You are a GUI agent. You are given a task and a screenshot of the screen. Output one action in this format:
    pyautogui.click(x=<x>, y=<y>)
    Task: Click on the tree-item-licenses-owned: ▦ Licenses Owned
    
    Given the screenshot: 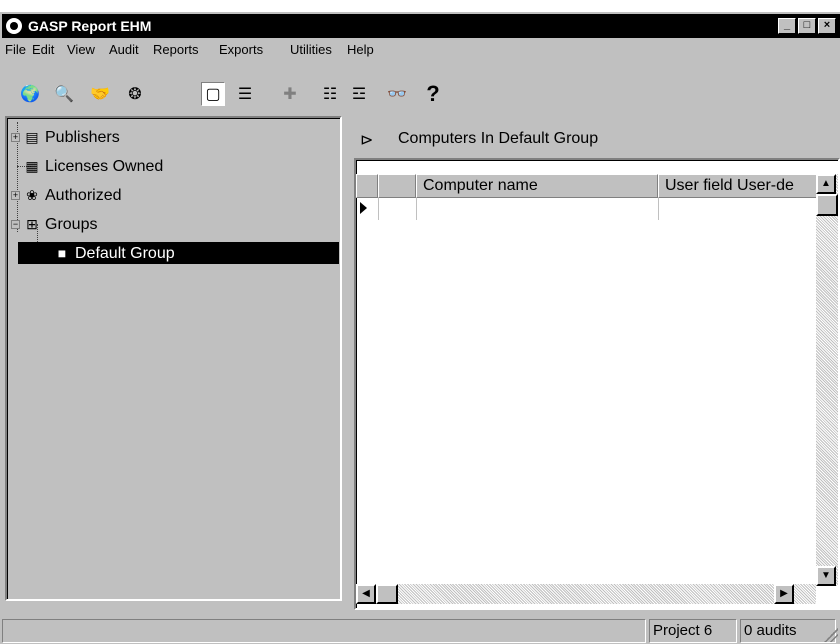 What is the action you would take?
    pyautogui.click(x=93, y=166)
    